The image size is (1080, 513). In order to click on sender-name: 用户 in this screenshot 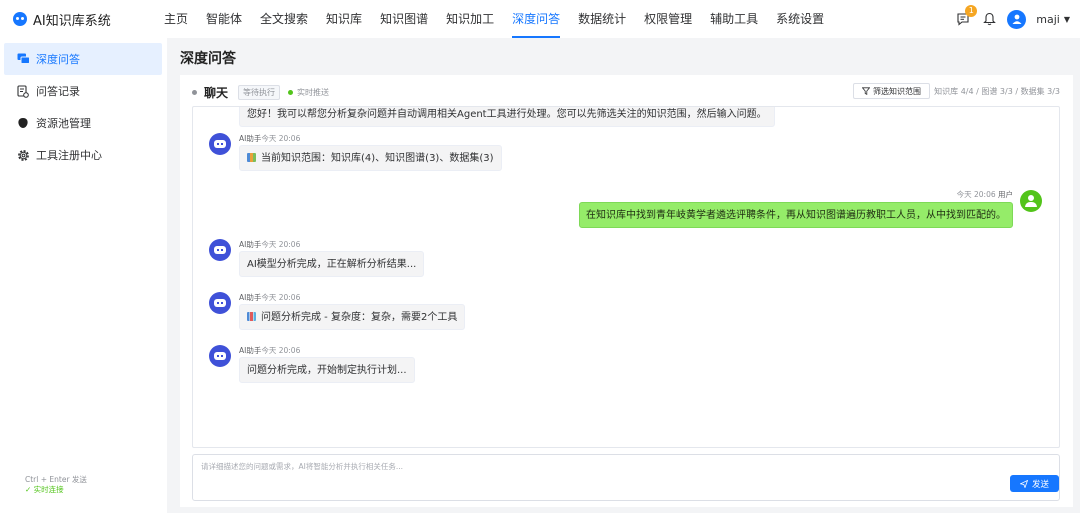, I will do `click(1005, 194)`.